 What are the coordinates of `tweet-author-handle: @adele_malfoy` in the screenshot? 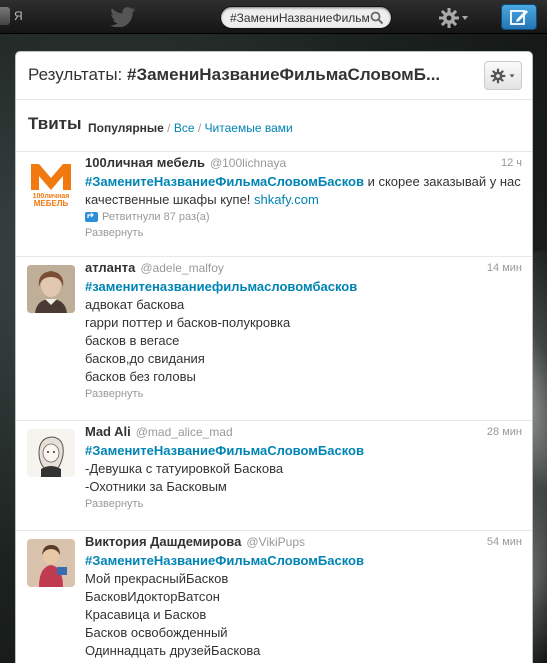 It's located at (182, 268).